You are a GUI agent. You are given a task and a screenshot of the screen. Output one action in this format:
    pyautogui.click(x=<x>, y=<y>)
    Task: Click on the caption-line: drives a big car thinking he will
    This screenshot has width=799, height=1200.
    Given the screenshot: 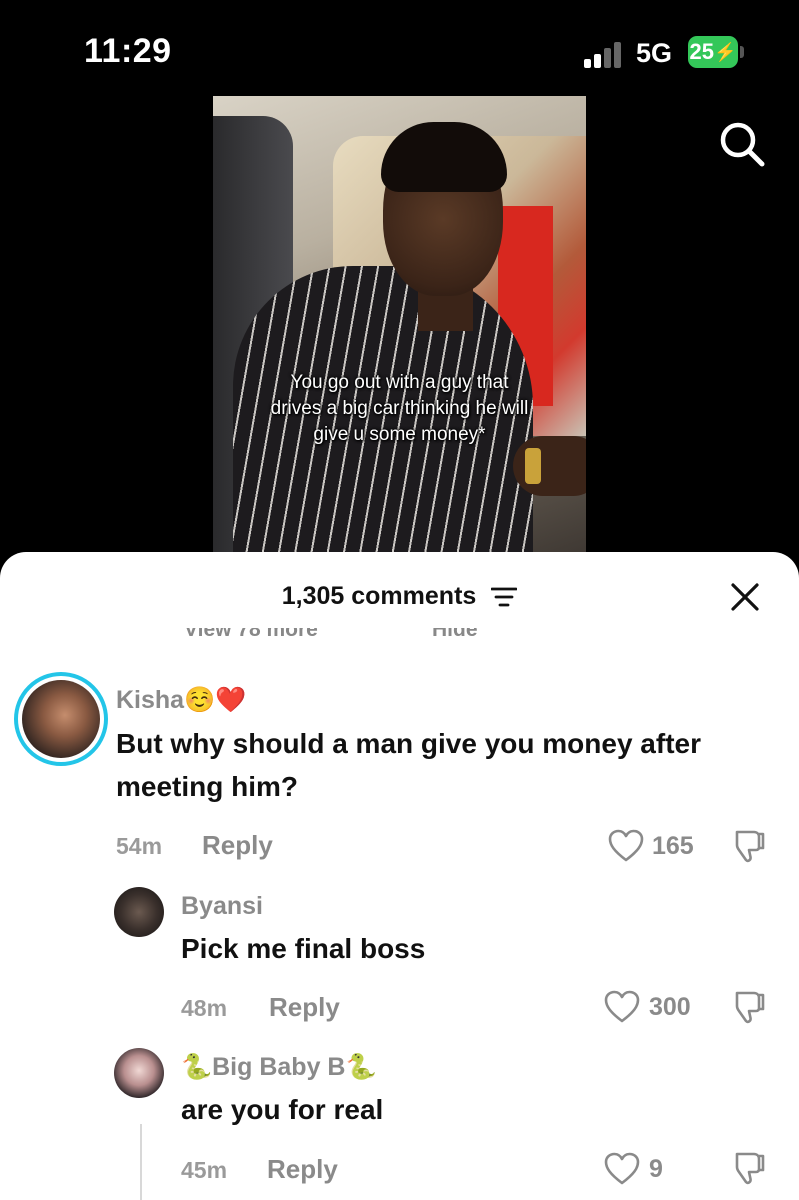 What is the action you would take?
    pyautogui.click(x=399, y=408)
    